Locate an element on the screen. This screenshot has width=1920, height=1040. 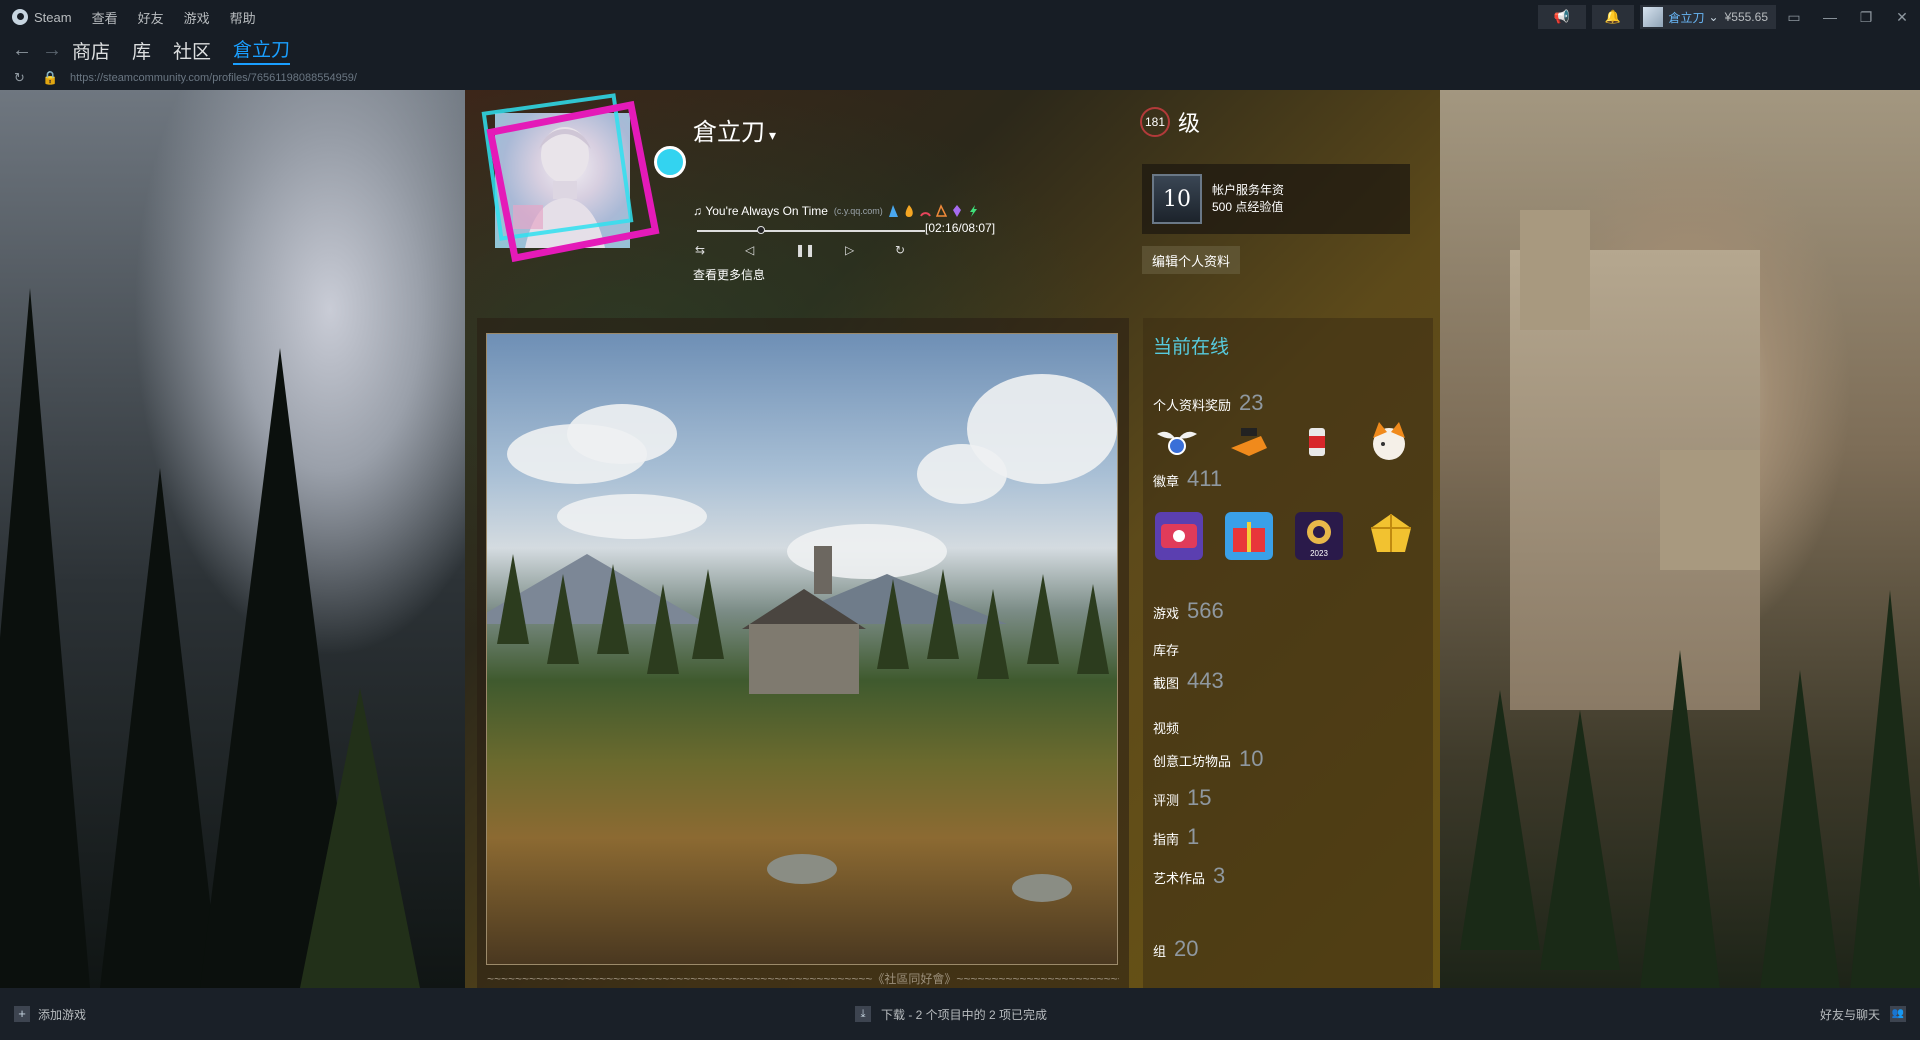
screenshots-label: 截图 is located at coordinates (1166, 683).